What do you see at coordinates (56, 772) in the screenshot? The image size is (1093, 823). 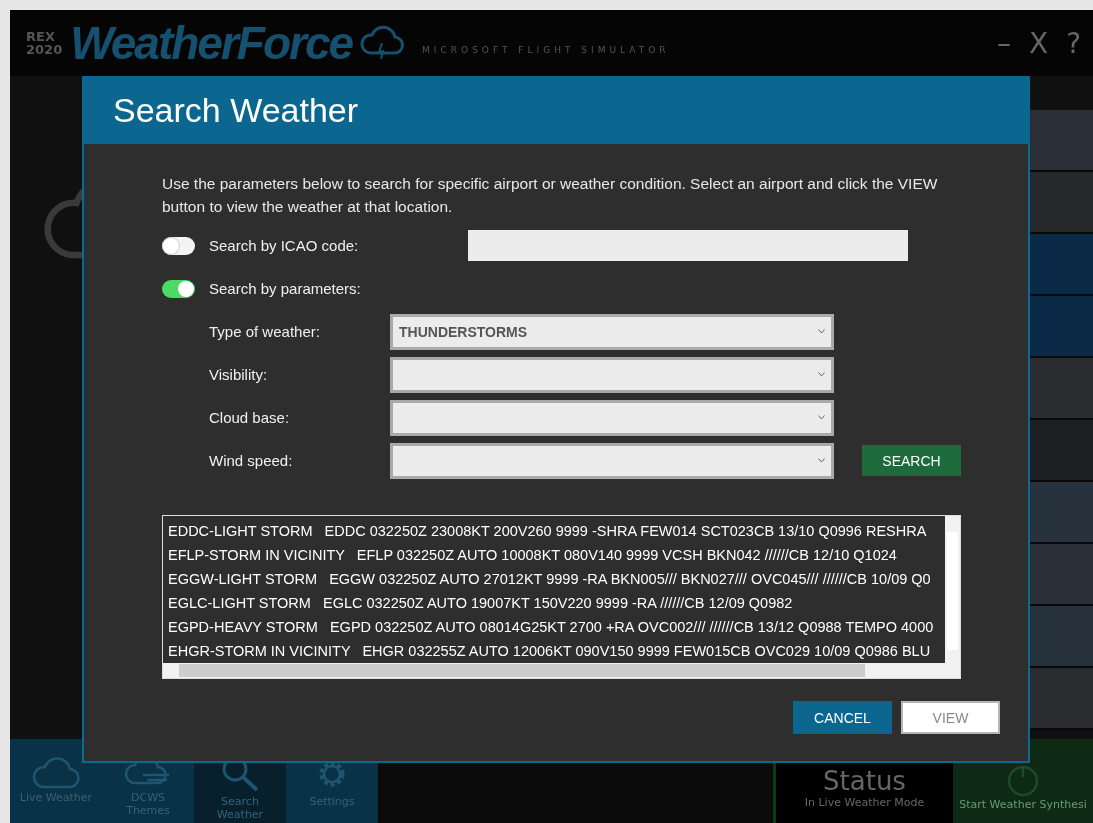 I see `cloud-icon` at bounding box center [56, 772].